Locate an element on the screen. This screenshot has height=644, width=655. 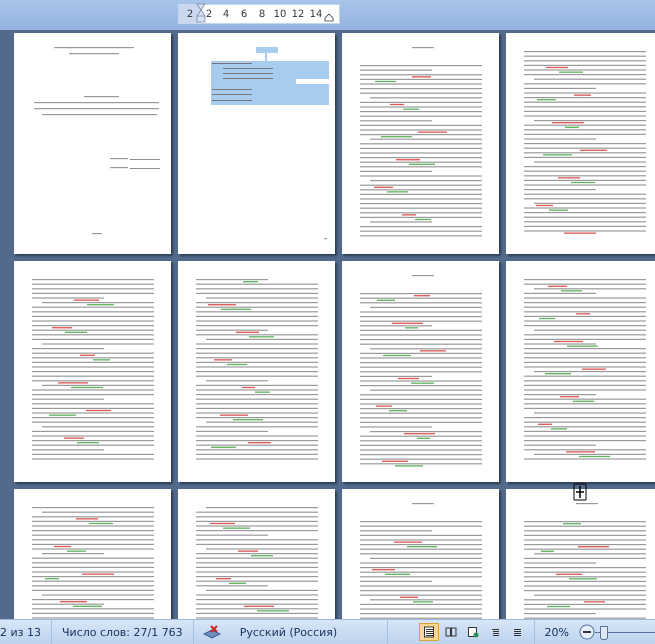
word-count: Число слов: 27/1 763 is located at coordinates (123, 632).